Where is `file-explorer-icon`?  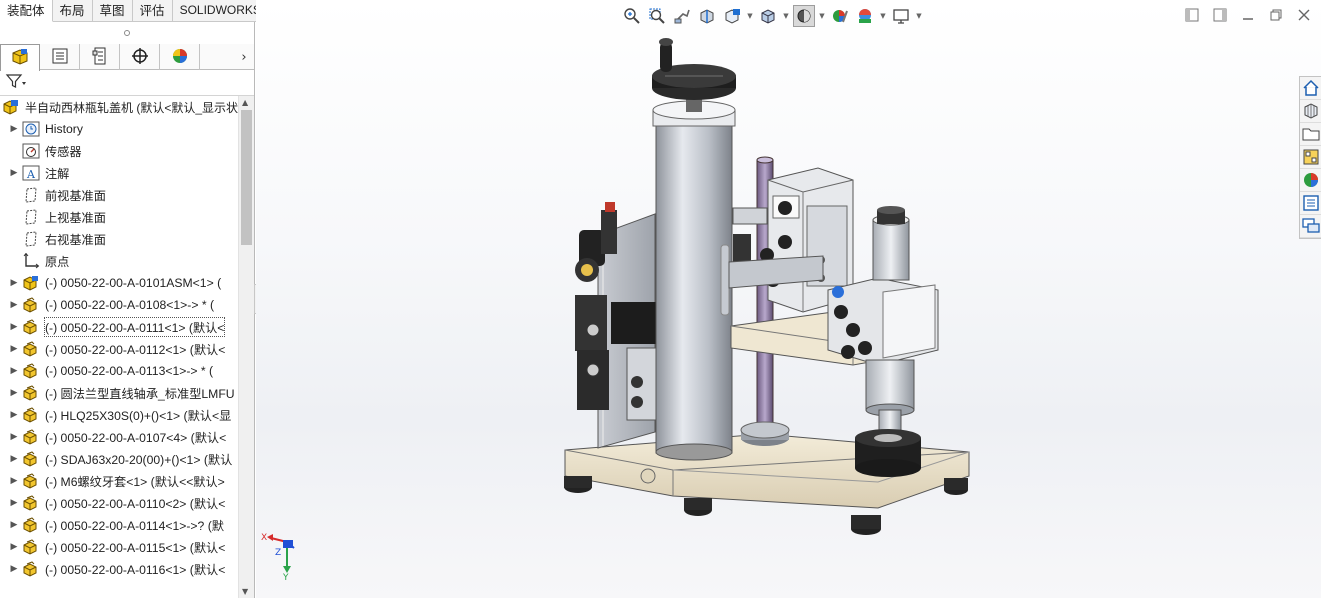
file-explorer-icon is located at coordinates (1310, 134).